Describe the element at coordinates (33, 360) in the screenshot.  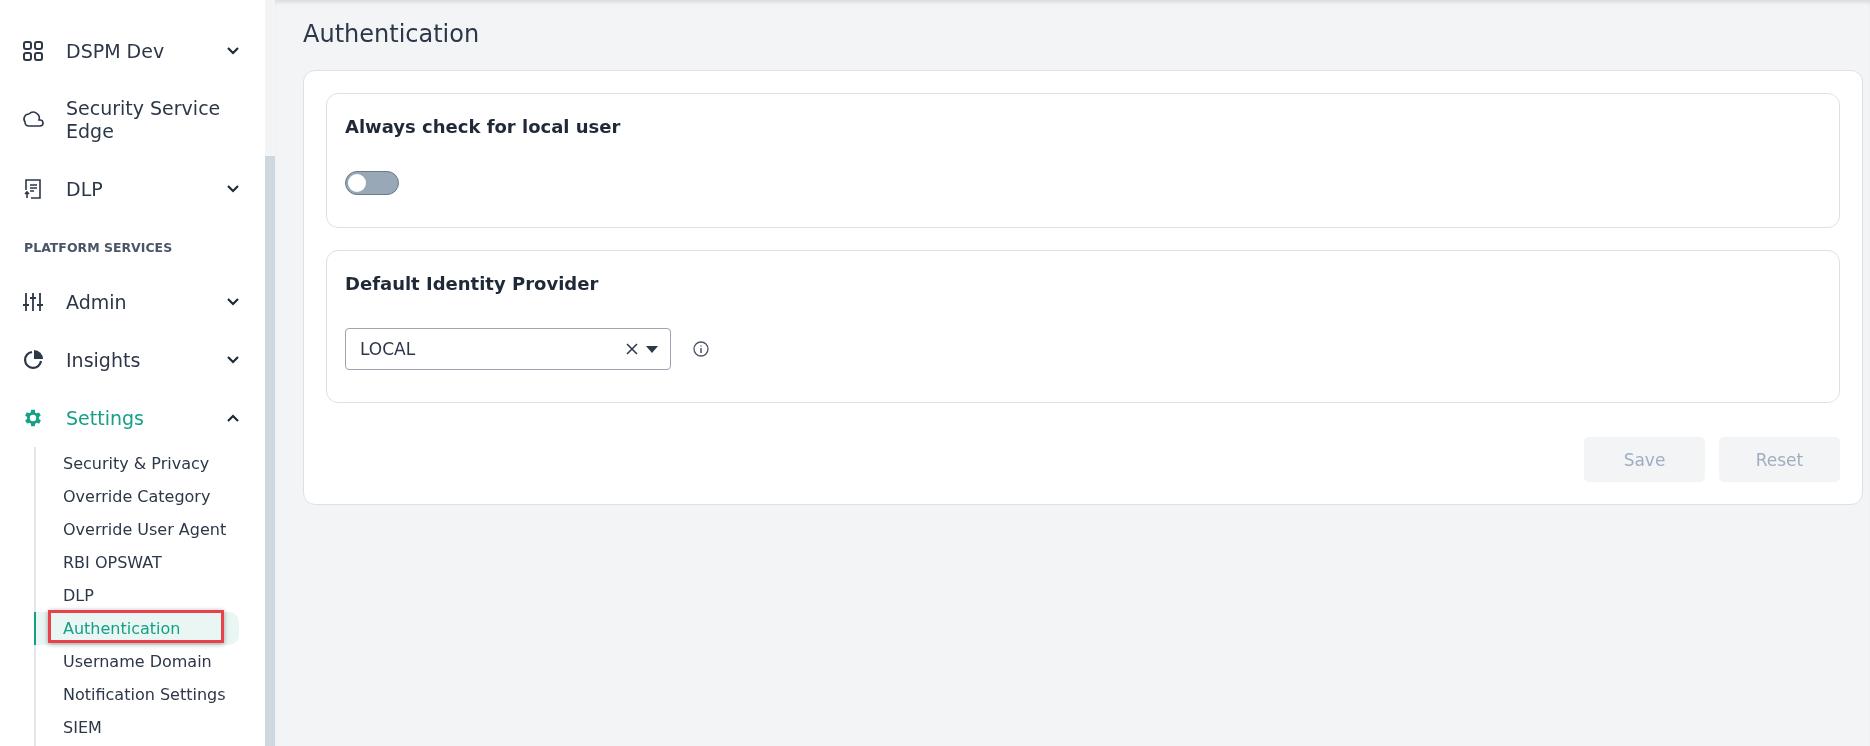
I see `pie-chart-icon` at that location.